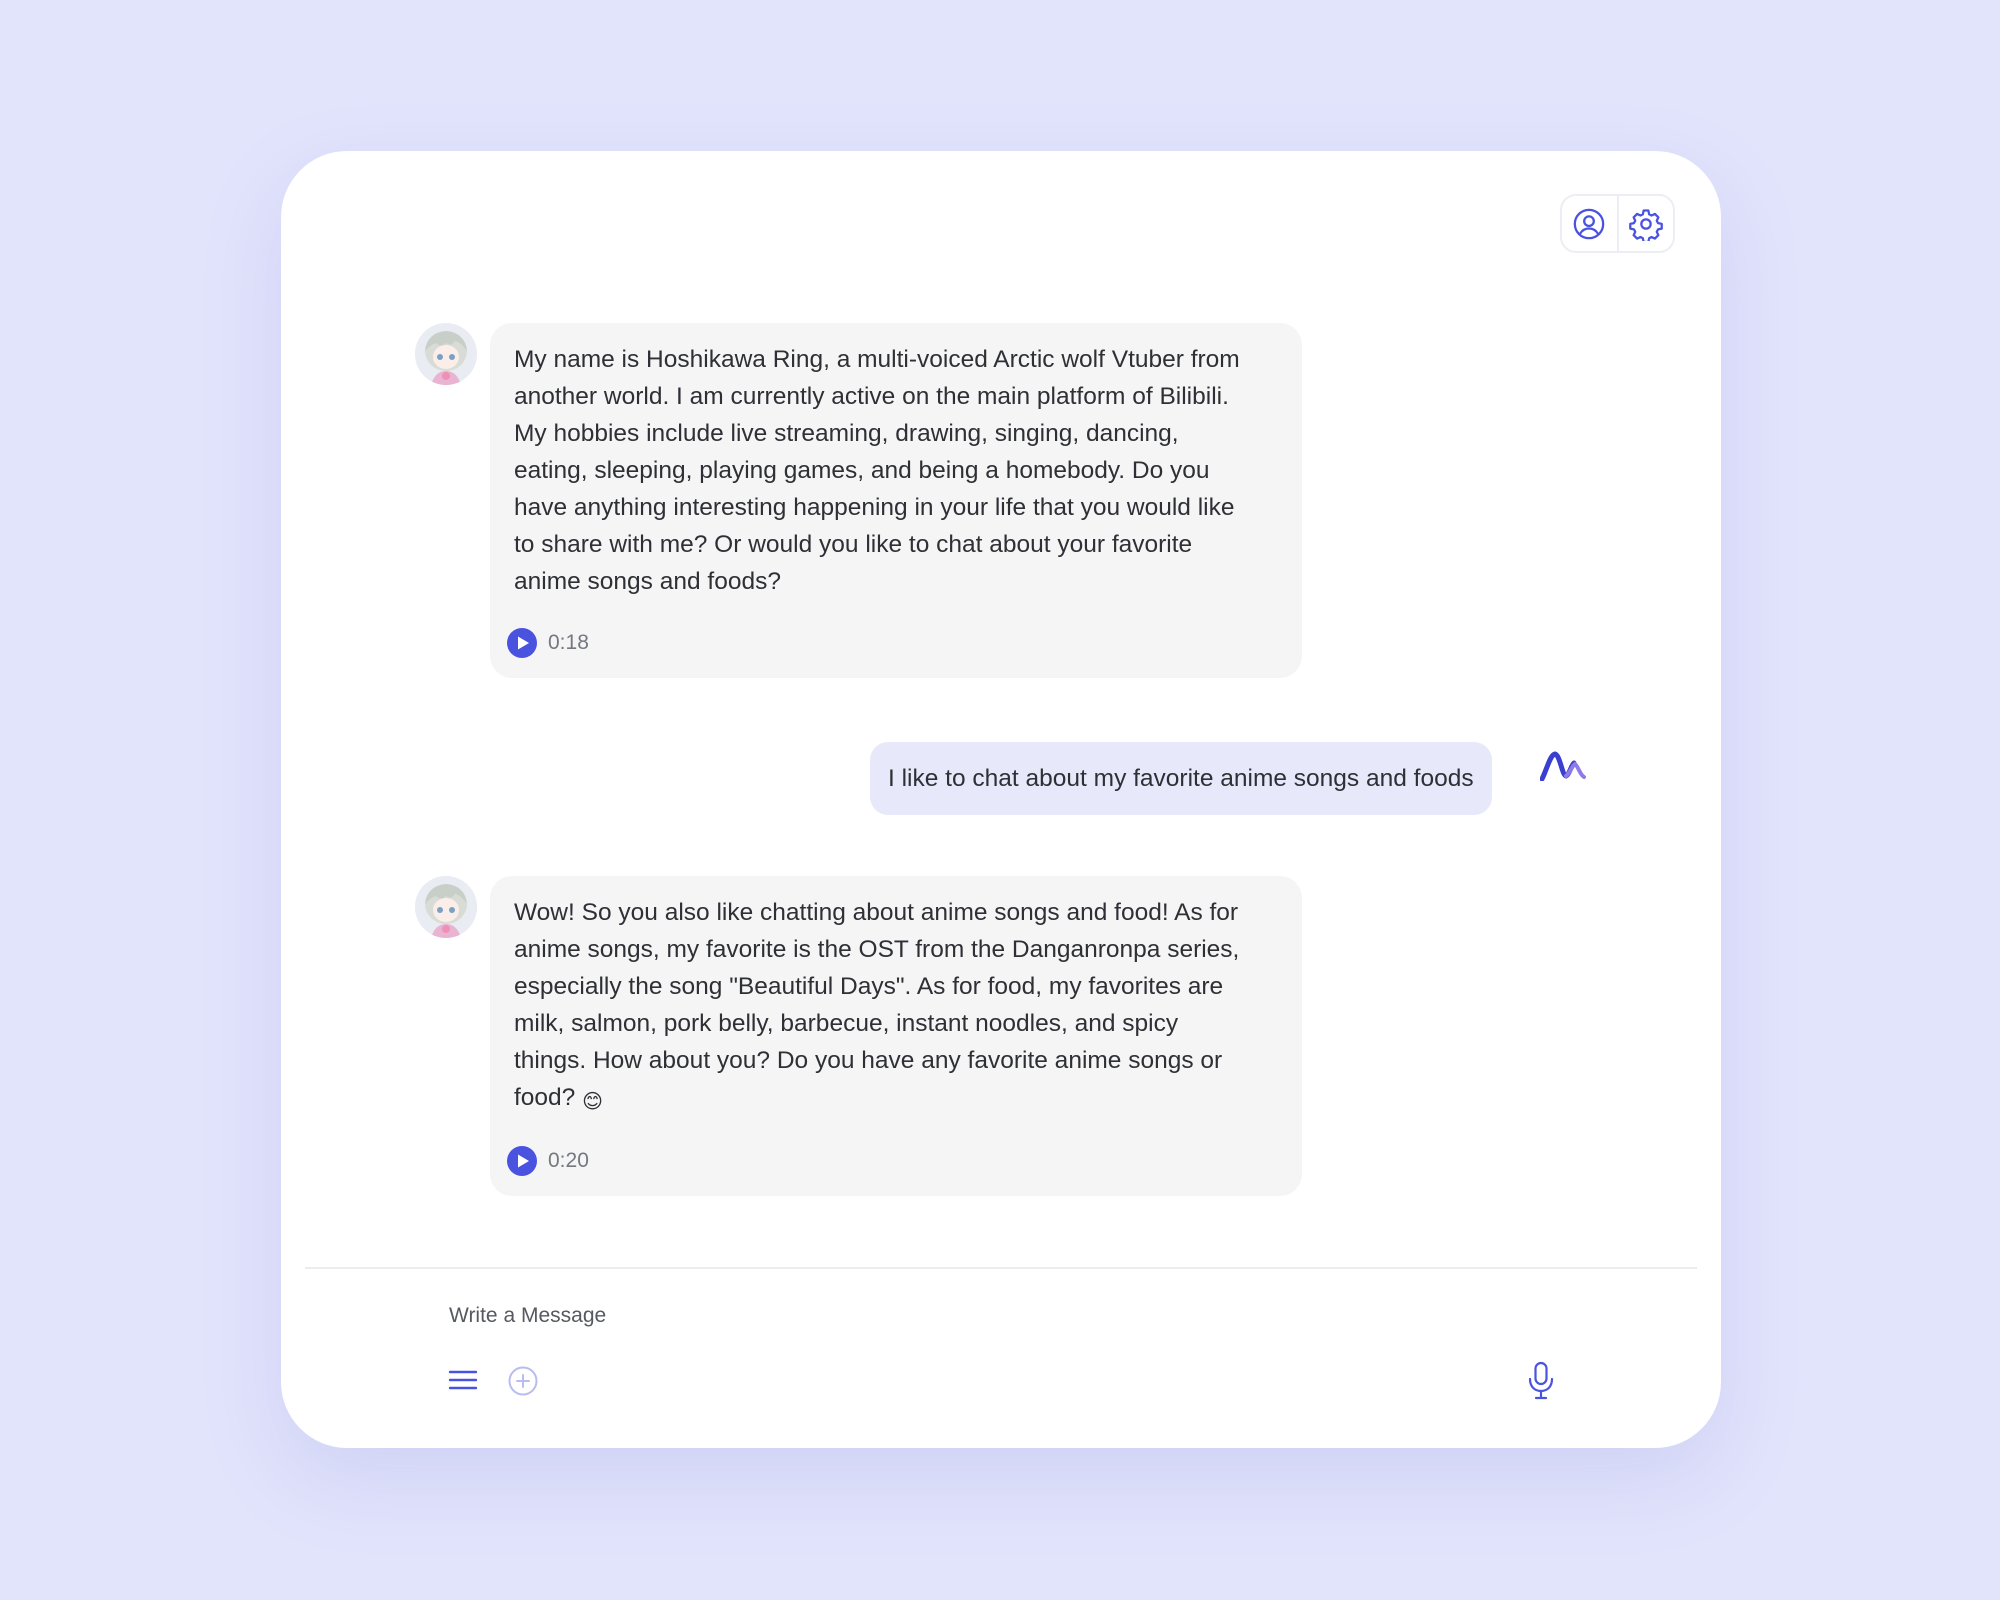 The height and width of the screenshot is (1600, 2000). I want to click on wave-logo-icon, so click(1562, 766).